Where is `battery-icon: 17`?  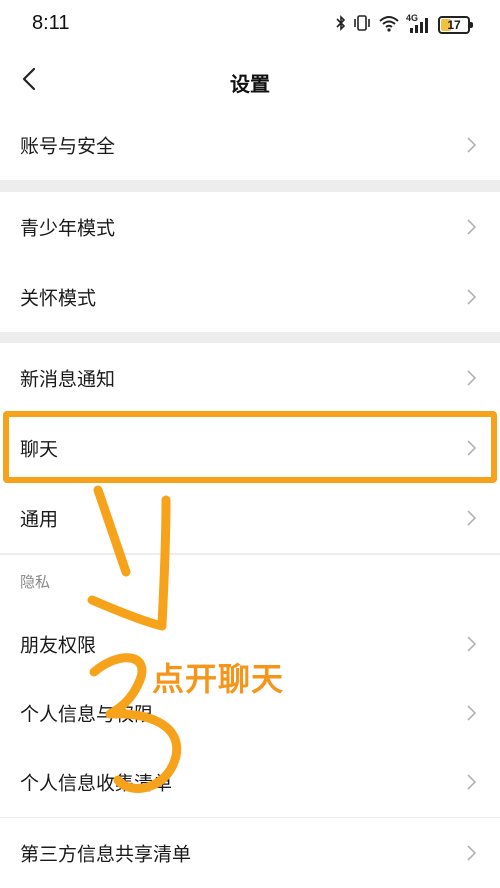
battery-icon: 17 is located at coordinates (455, 25).